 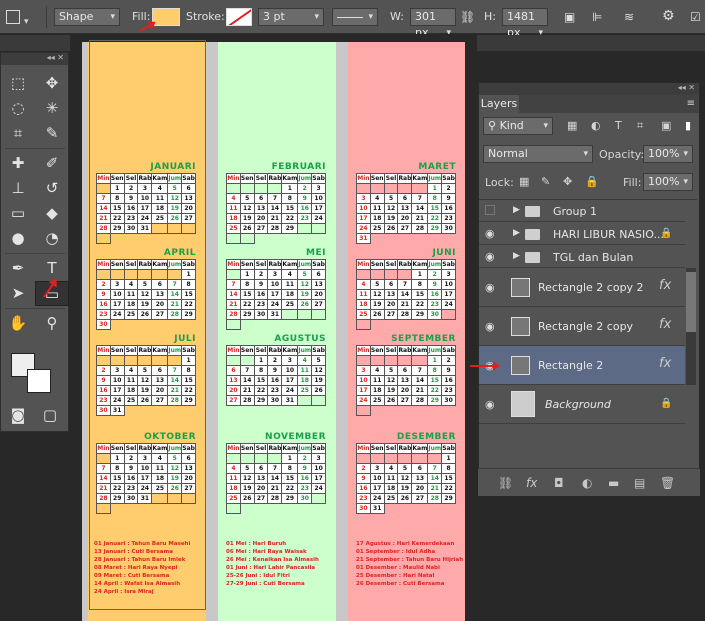 What do you see at coordinates (189, 305) in the screenshot?
I see `day-cell: 22` at bounding box center [189, 305].